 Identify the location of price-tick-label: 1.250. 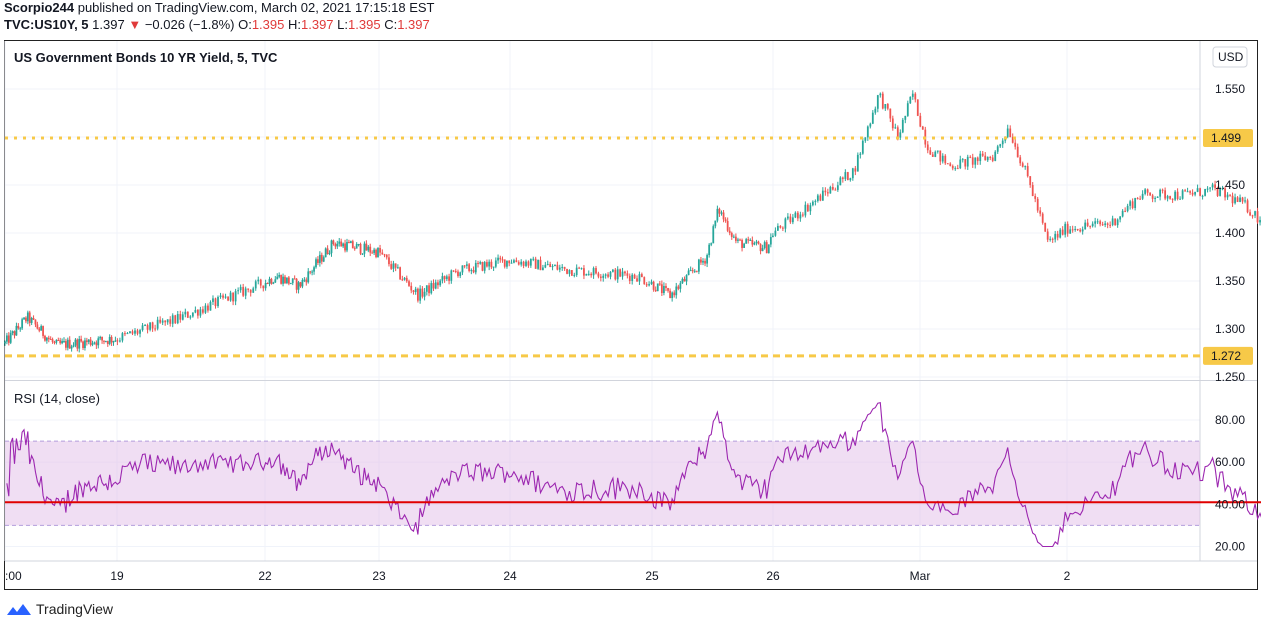
(1230, 377).